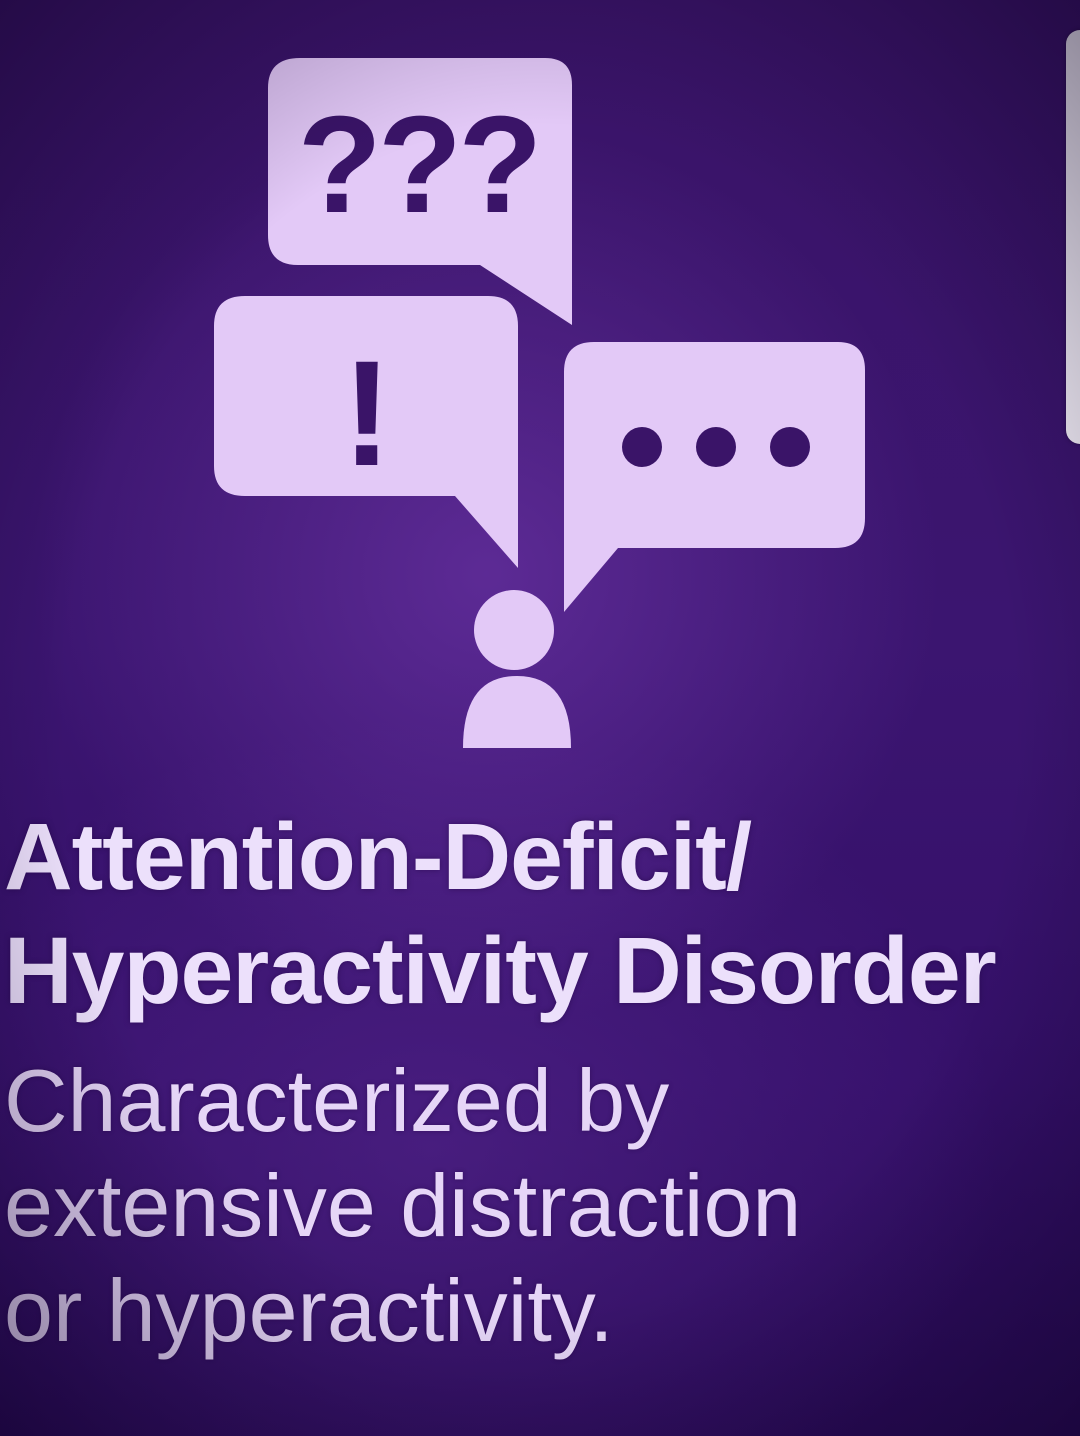  What do you see at coordinates (309, 1310) in the screenshot?
I see `description-line-3: or hyperactivity.` at bounding box center [309, 1310].